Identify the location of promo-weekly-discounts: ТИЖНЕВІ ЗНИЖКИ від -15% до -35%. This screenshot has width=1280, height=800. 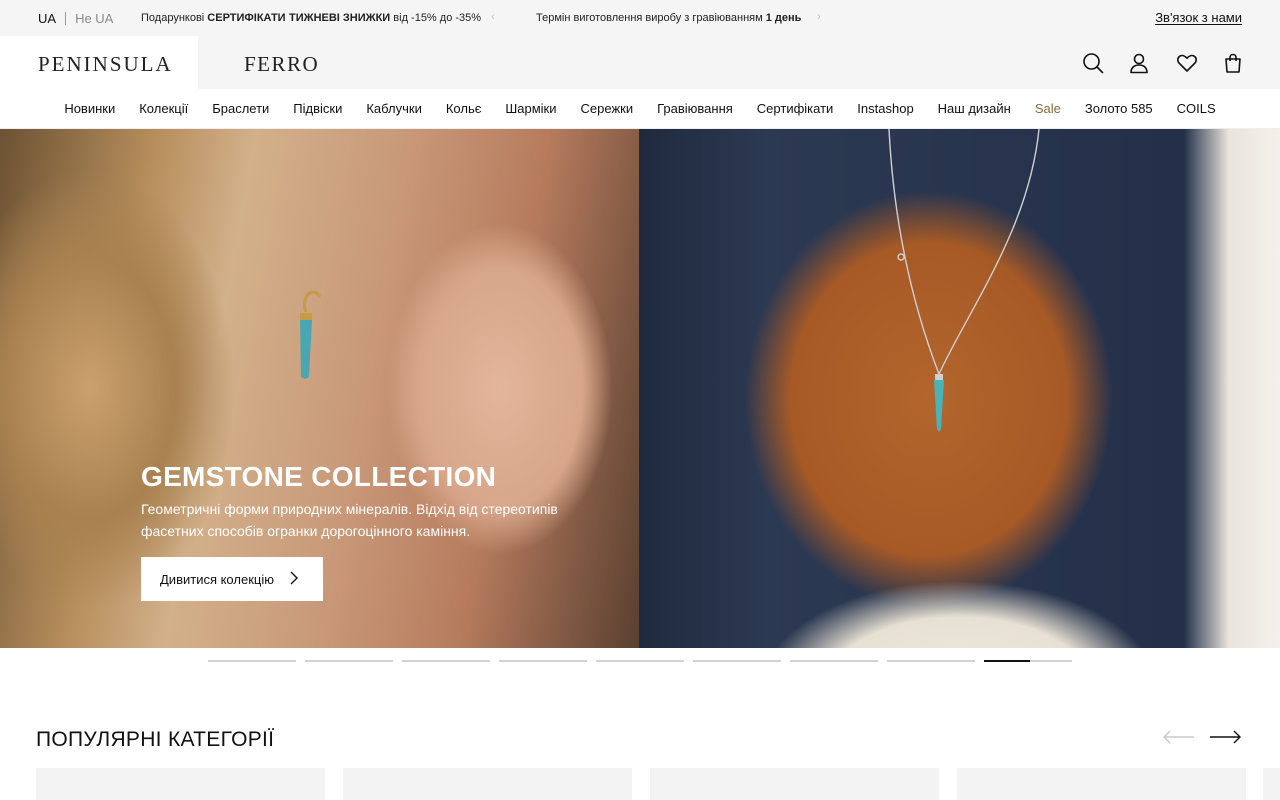
(385, 18).